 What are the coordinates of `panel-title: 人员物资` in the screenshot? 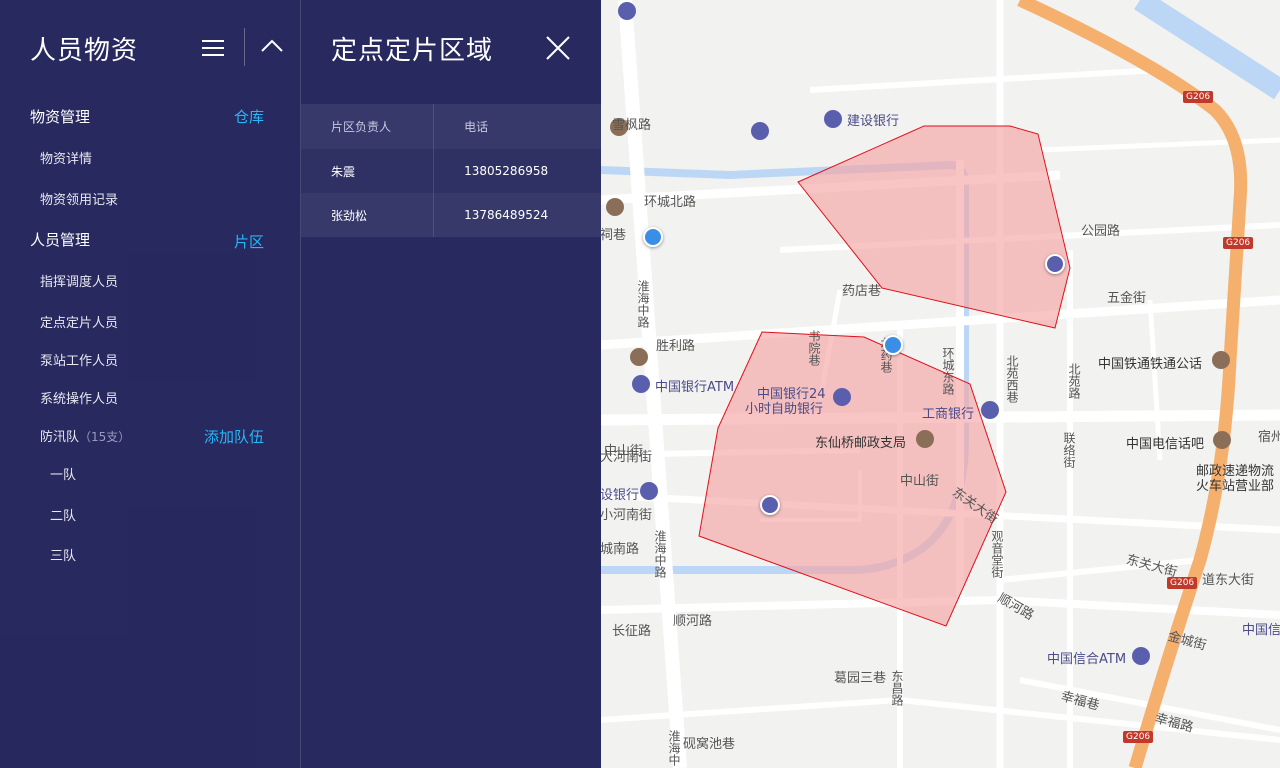 It's located at (84, 51).